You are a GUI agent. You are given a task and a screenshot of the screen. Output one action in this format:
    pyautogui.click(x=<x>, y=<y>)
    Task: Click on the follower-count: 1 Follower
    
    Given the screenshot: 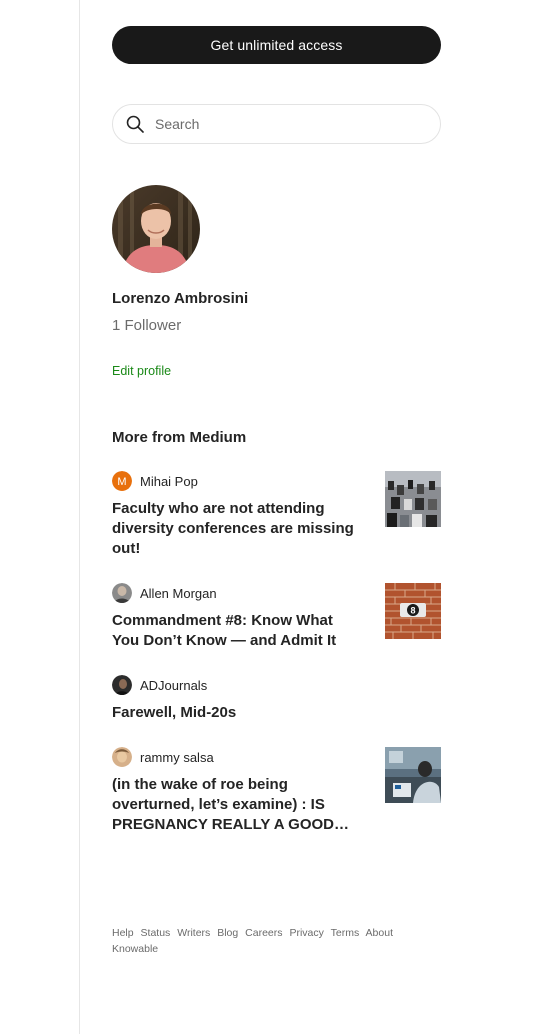 What is the action you would take?
    pyautogui.click(x=146, y=325)
    